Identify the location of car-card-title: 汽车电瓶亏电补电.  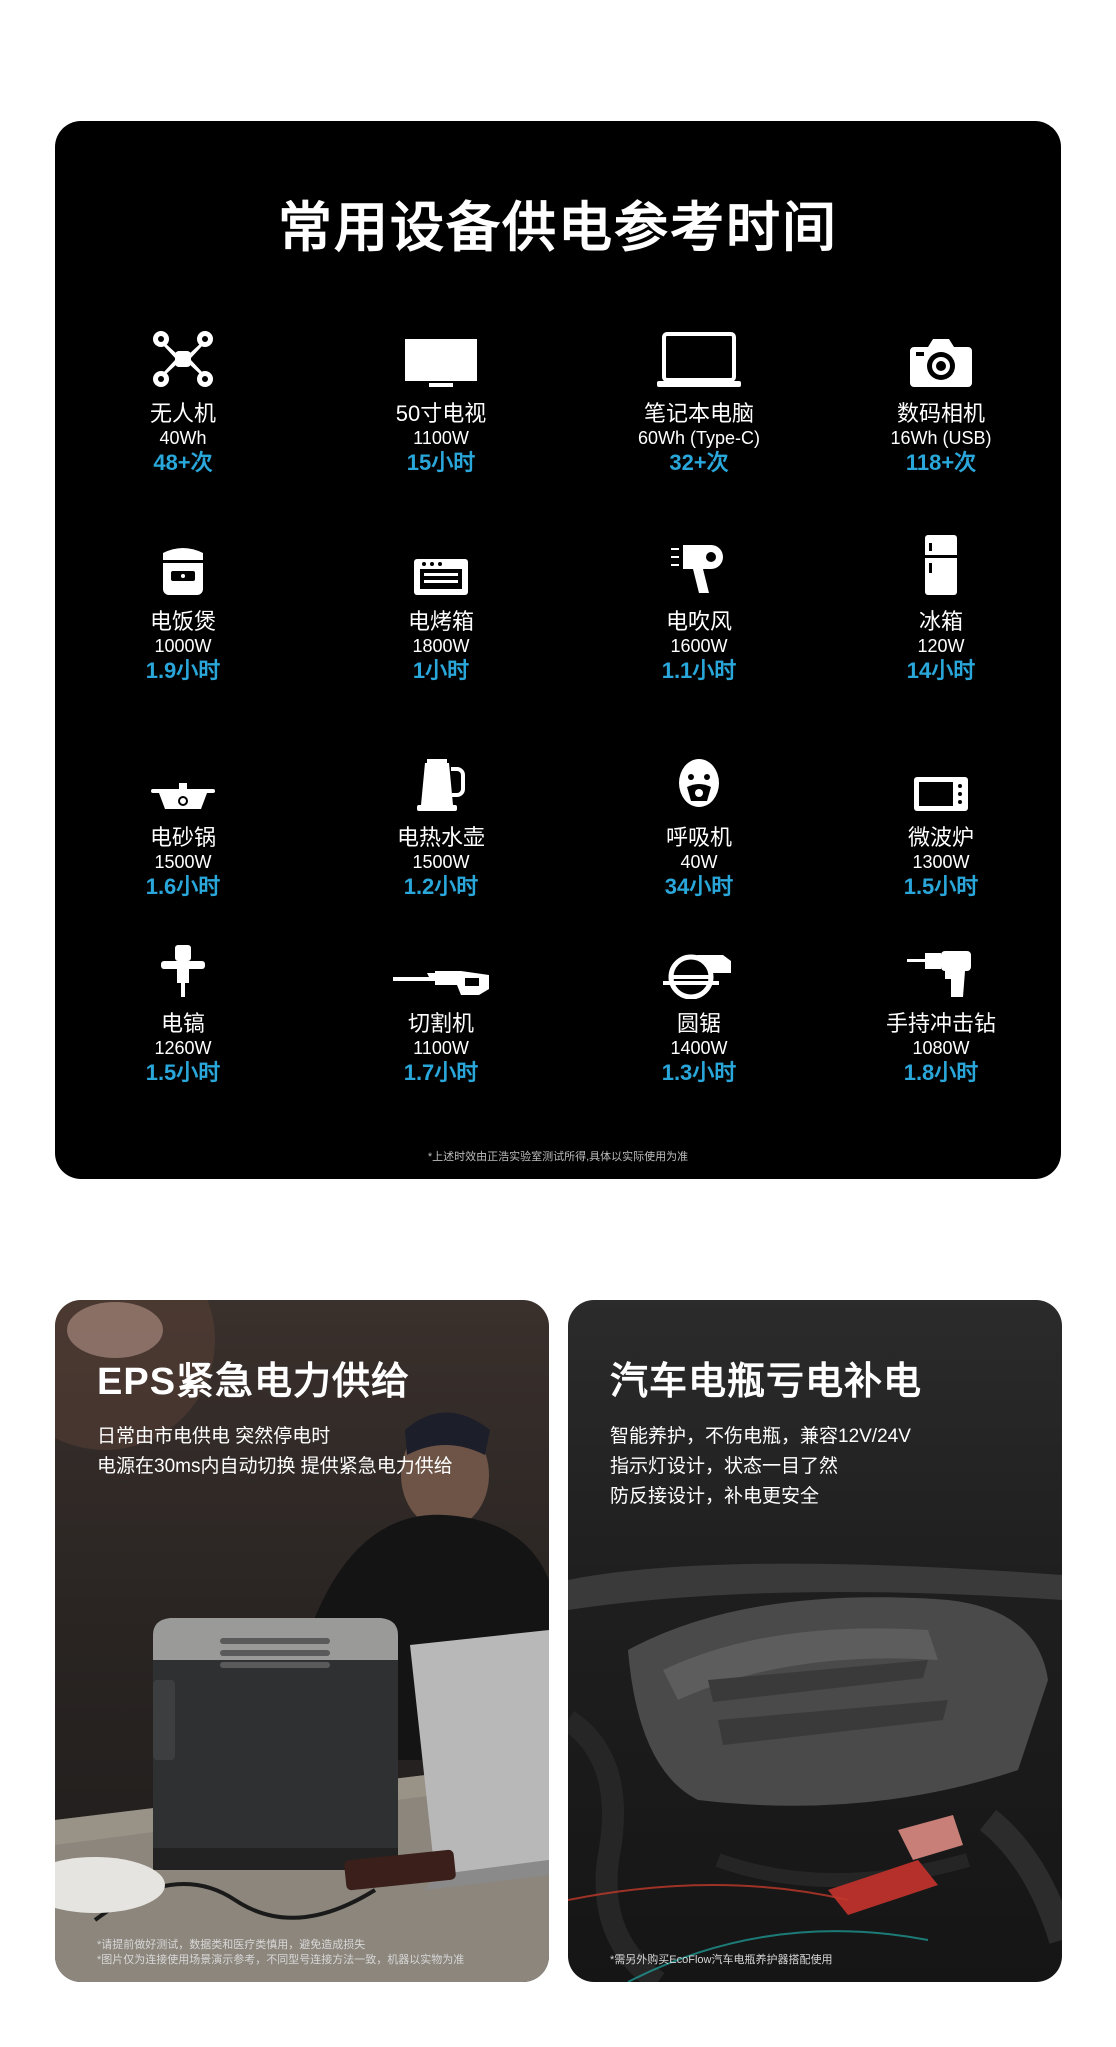
(766, 1382).